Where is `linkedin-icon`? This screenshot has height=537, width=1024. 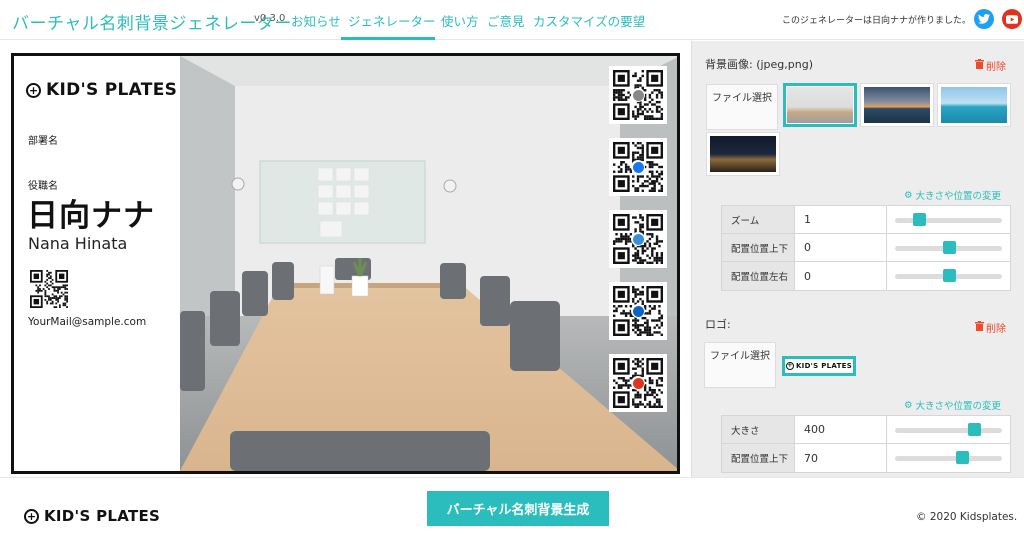 linkedin-icon is located at coordinates (638, 311).